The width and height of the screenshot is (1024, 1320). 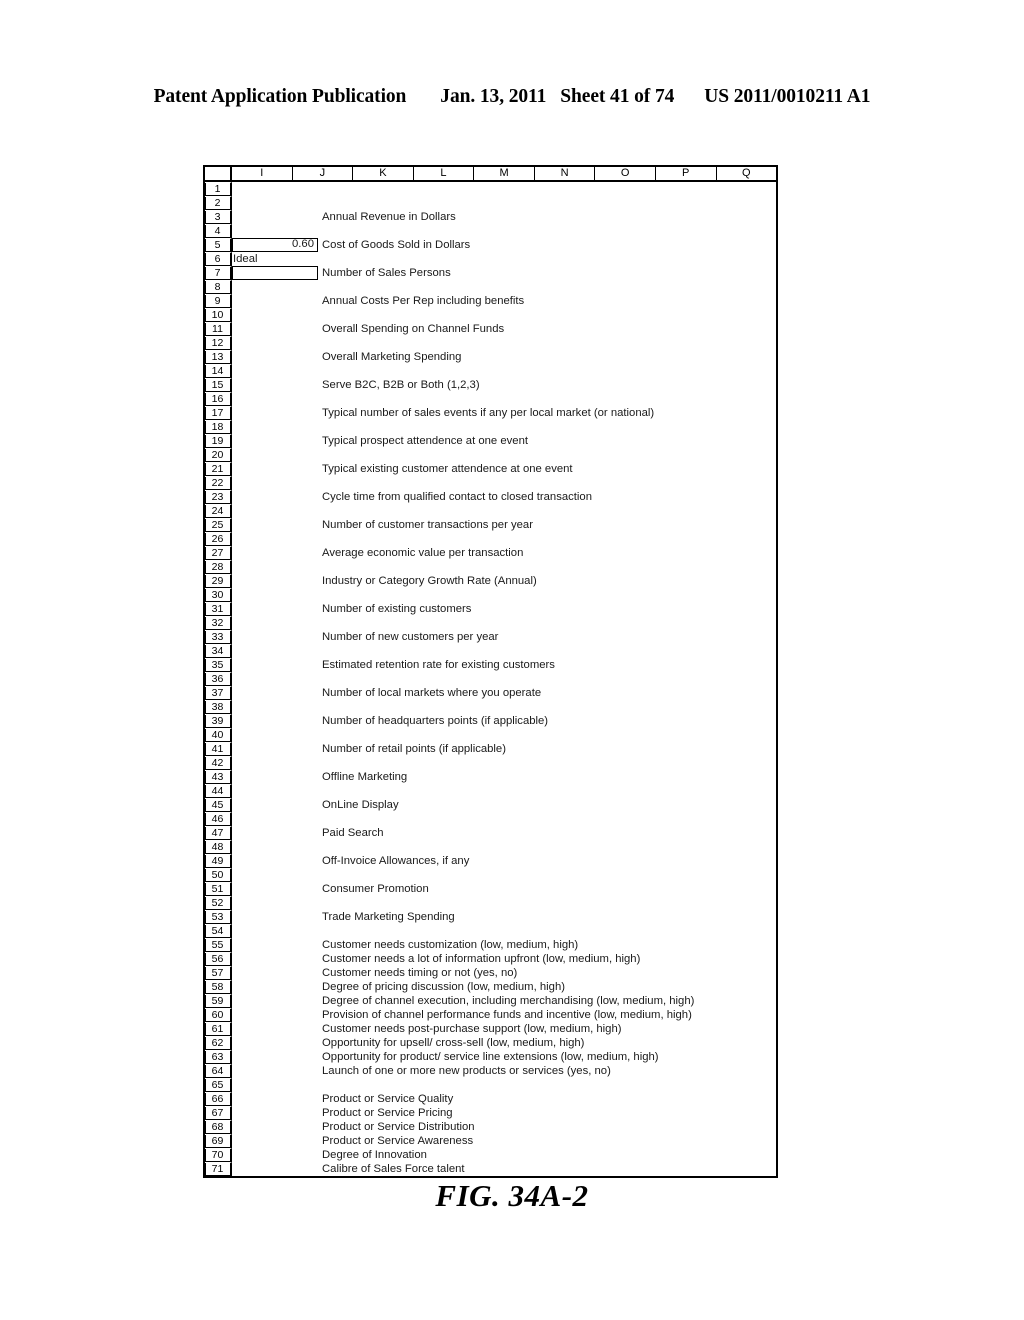 I want to click on row-header-57: 57, so click(x=218, y=973).